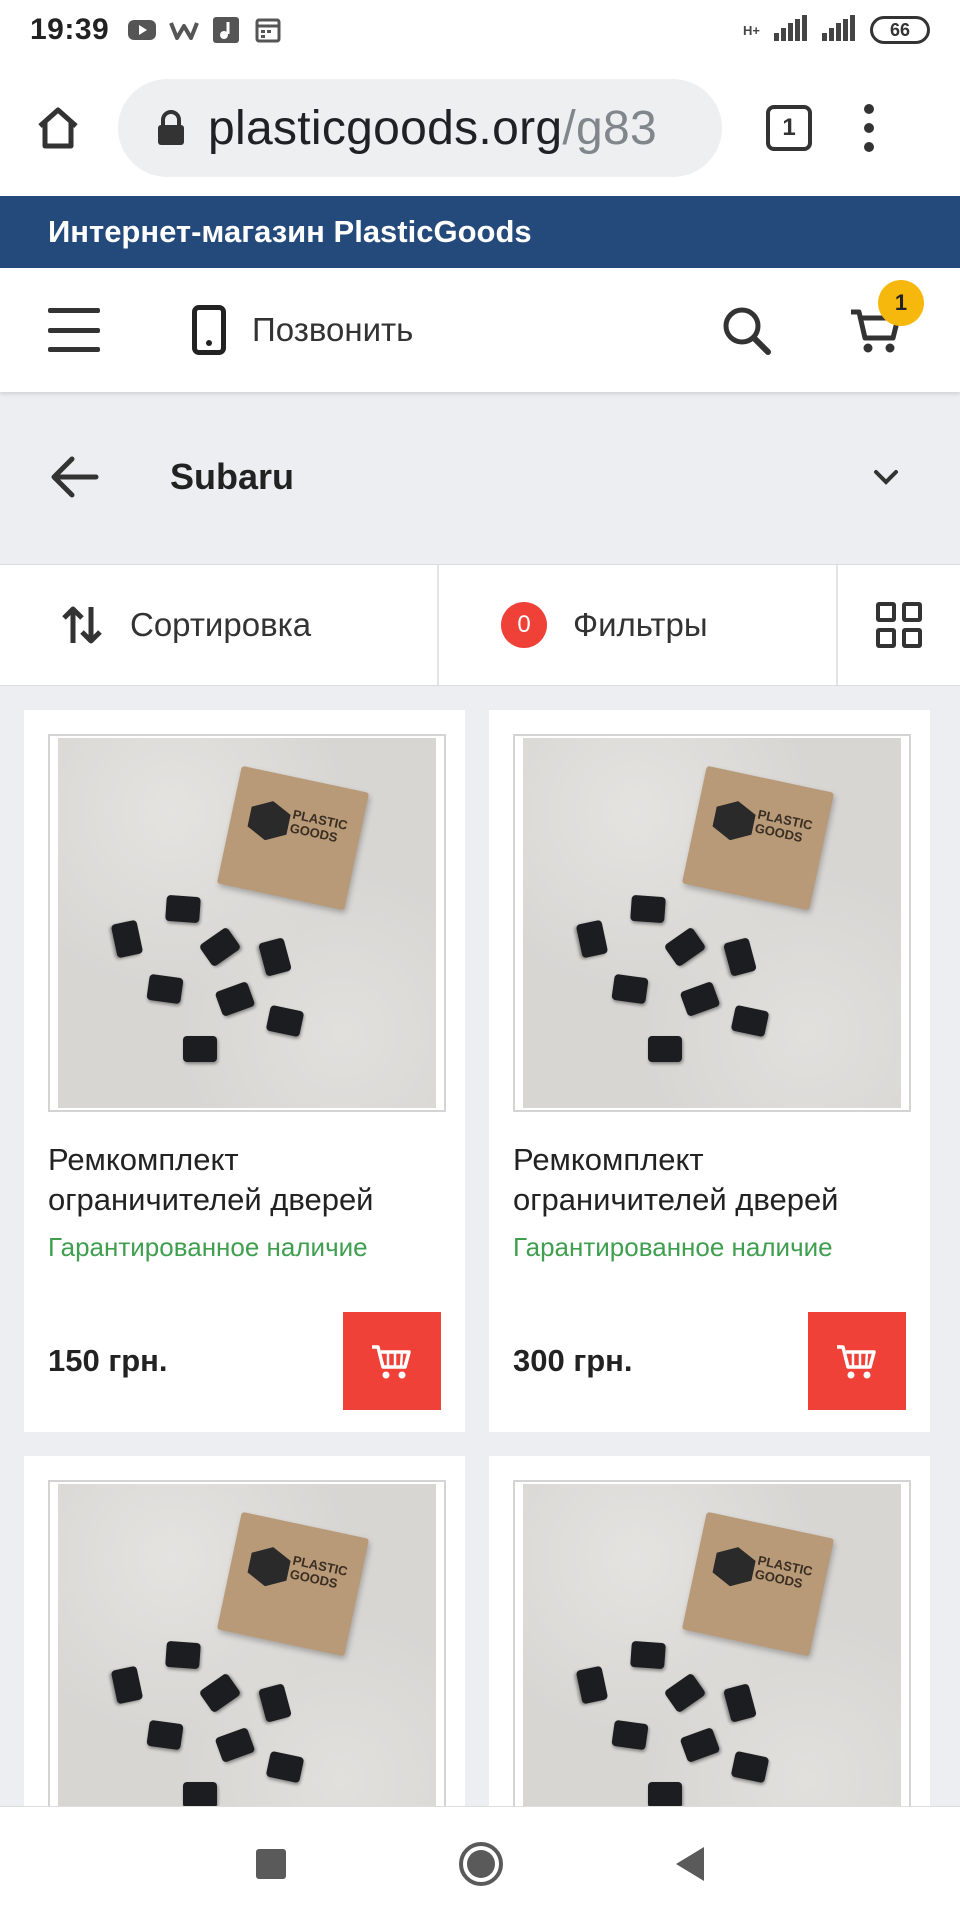  What do you see at coordinates (205, 30) in the screenshot?
I see `notification-icons` at bounding box center [205, 30].